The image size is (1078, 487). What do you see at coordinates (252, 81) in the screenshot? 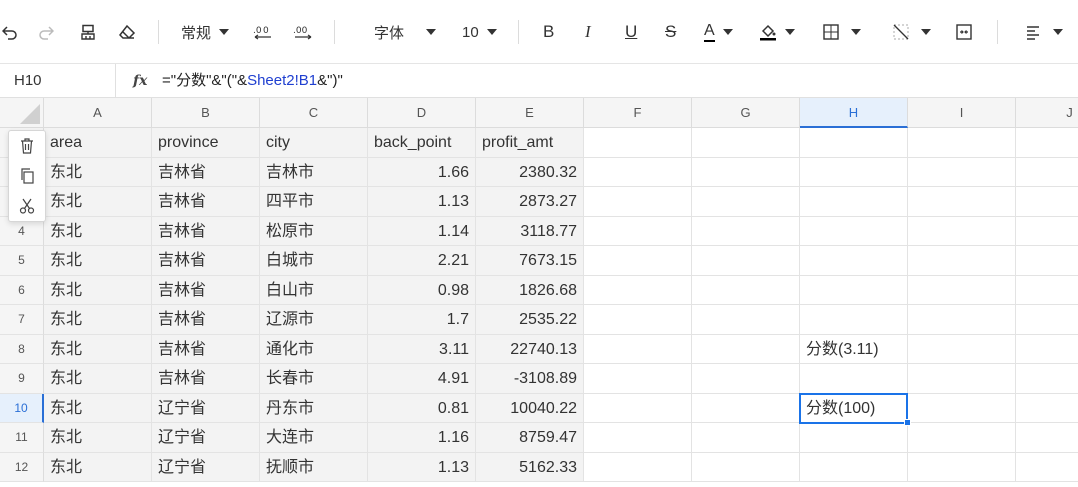
I see `formula-input: ="分数"&"("&Sheet2!B1&")"` at bounding box center [252, 81].